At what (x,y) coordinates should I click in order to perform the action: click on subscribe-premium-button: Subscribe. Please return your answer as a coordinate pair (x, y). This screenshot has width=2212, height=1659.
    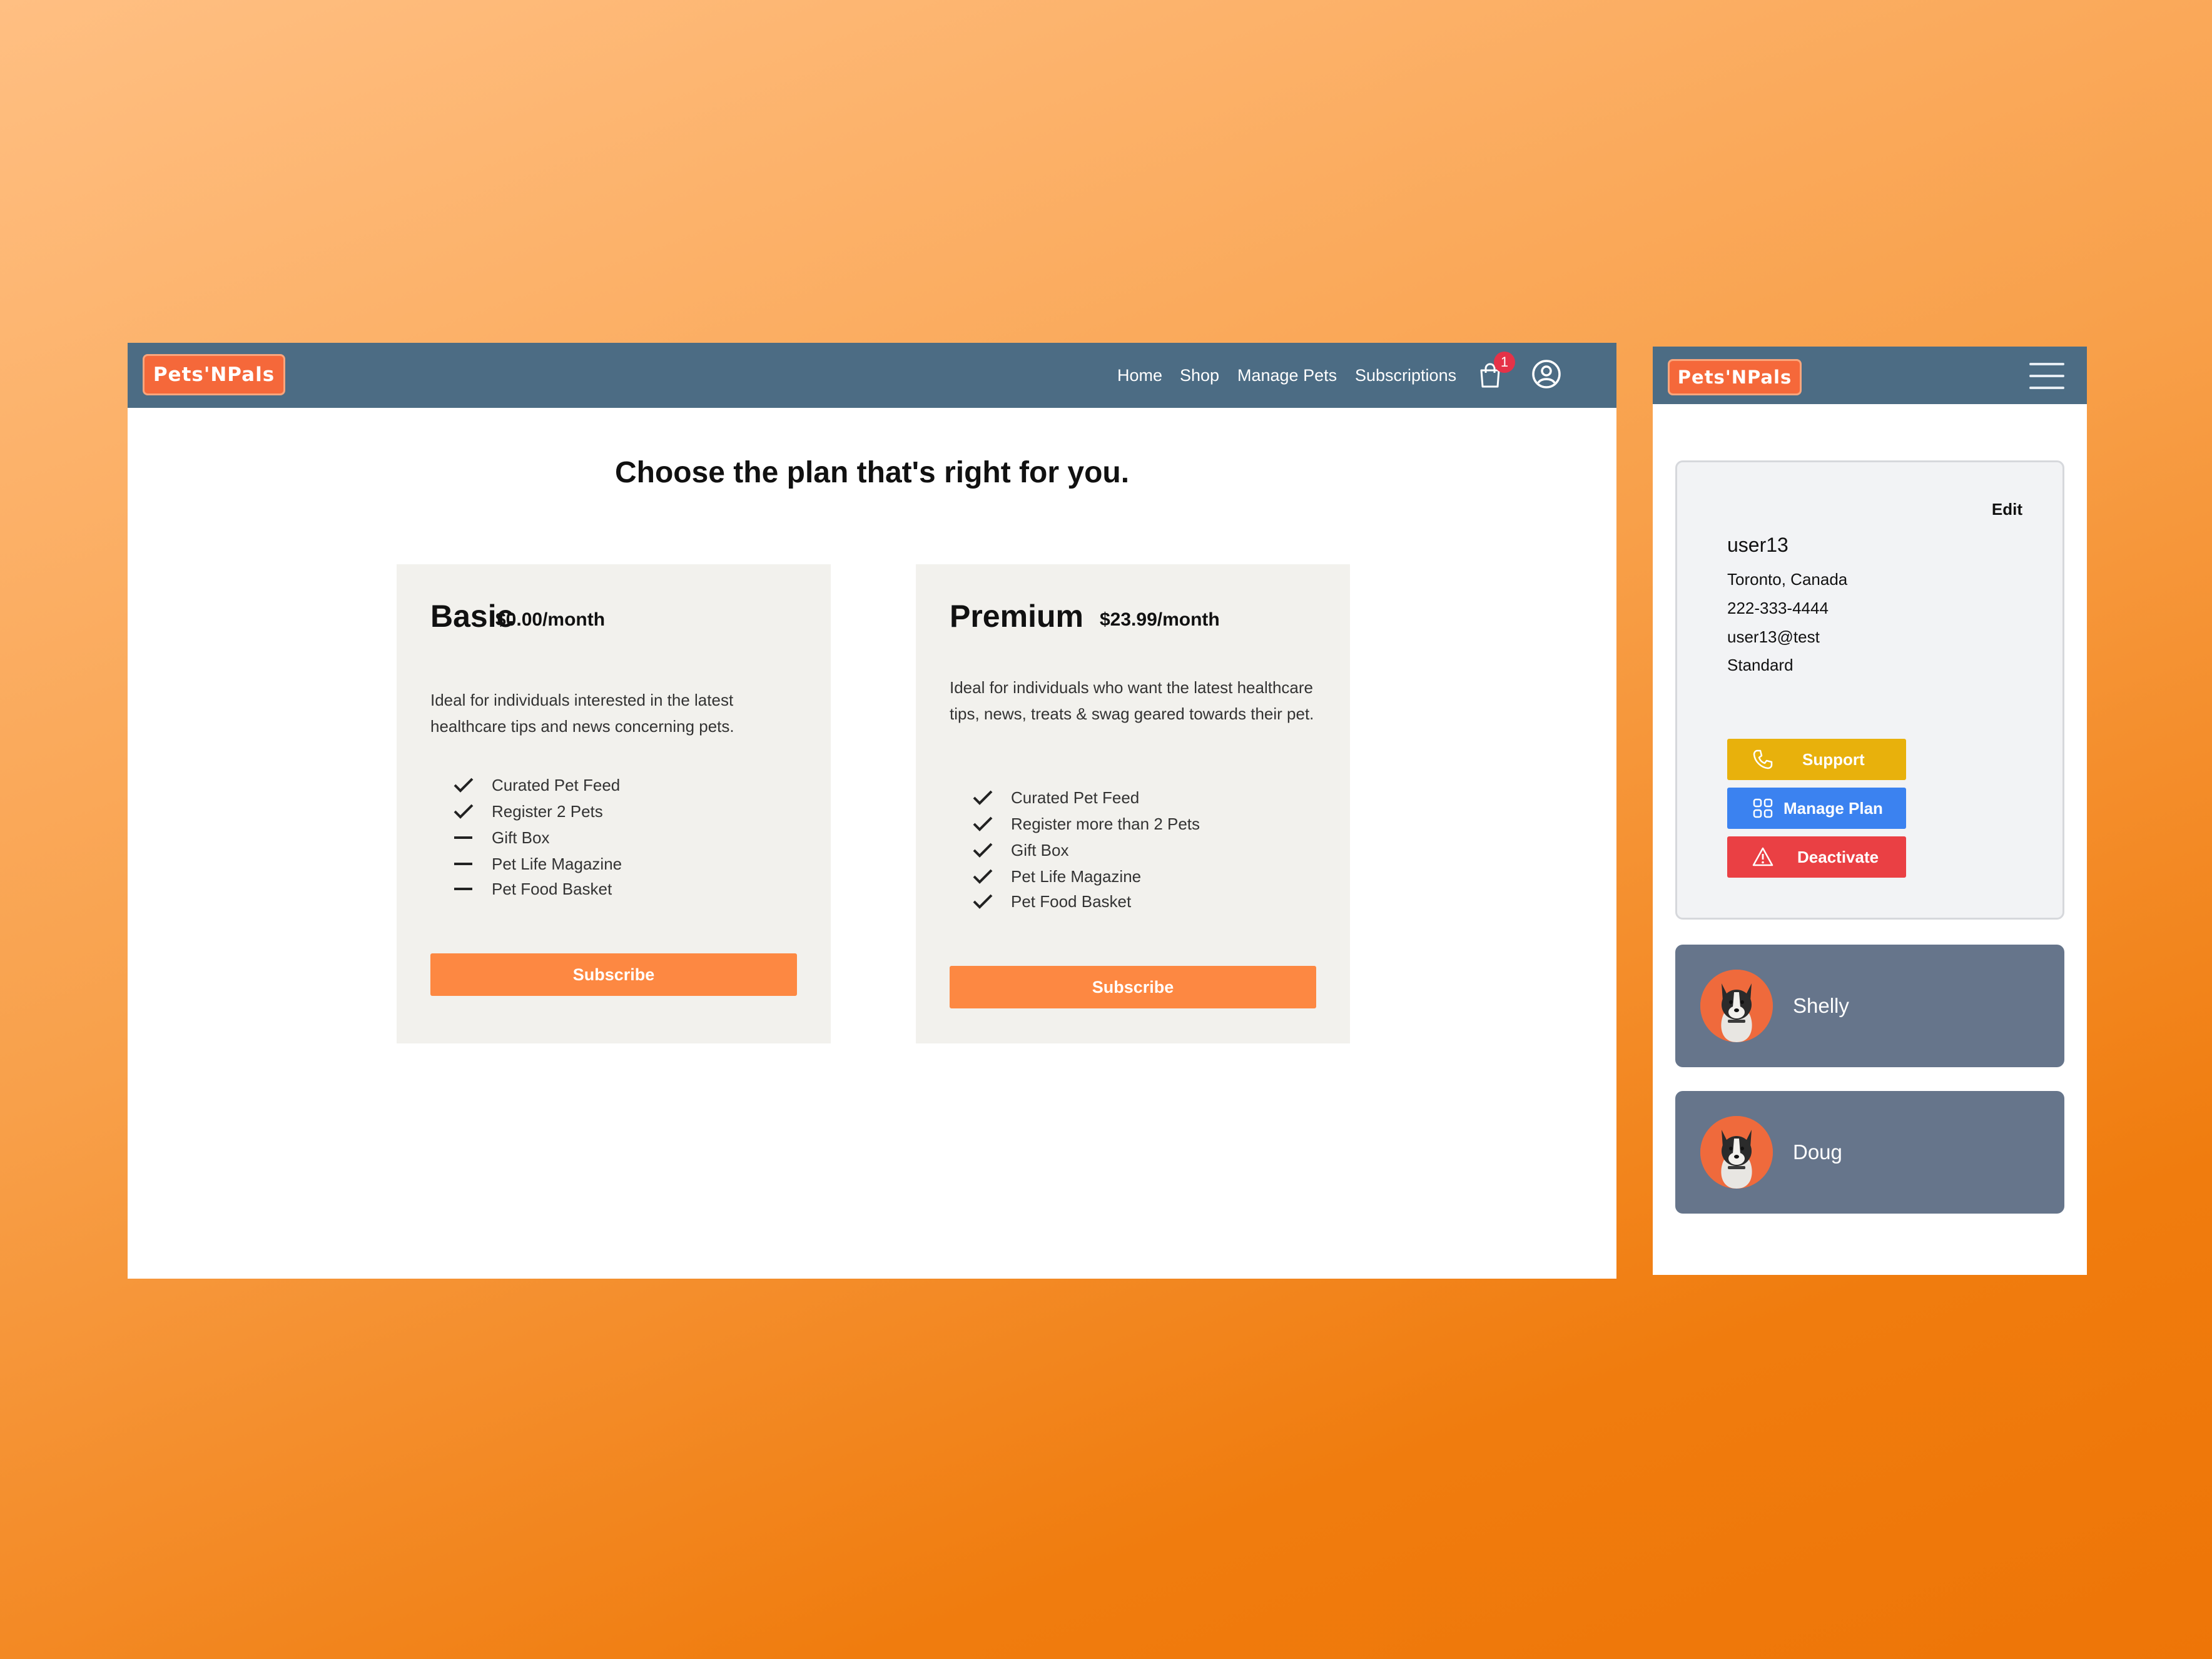
    Looking at the image, I should click on (1133, 987).